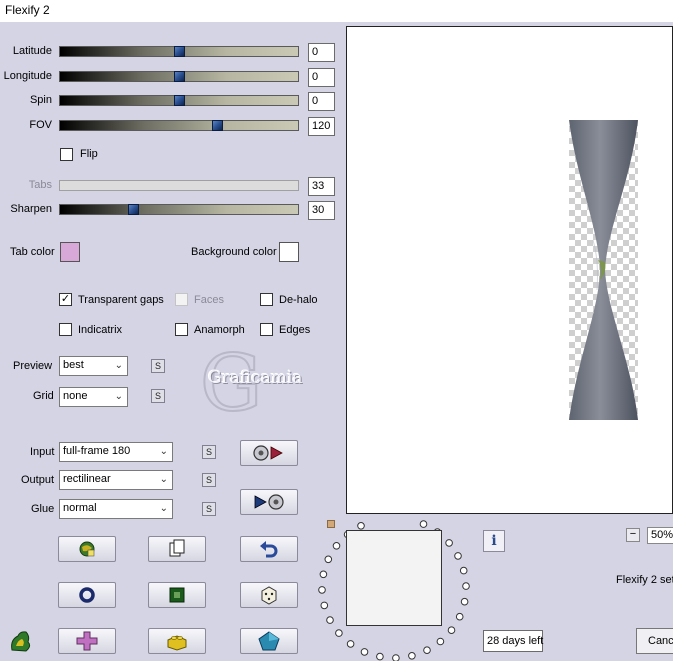 The width and height of the screenshot is (673, 661). I want to click on ring-button, so click(87, 595).